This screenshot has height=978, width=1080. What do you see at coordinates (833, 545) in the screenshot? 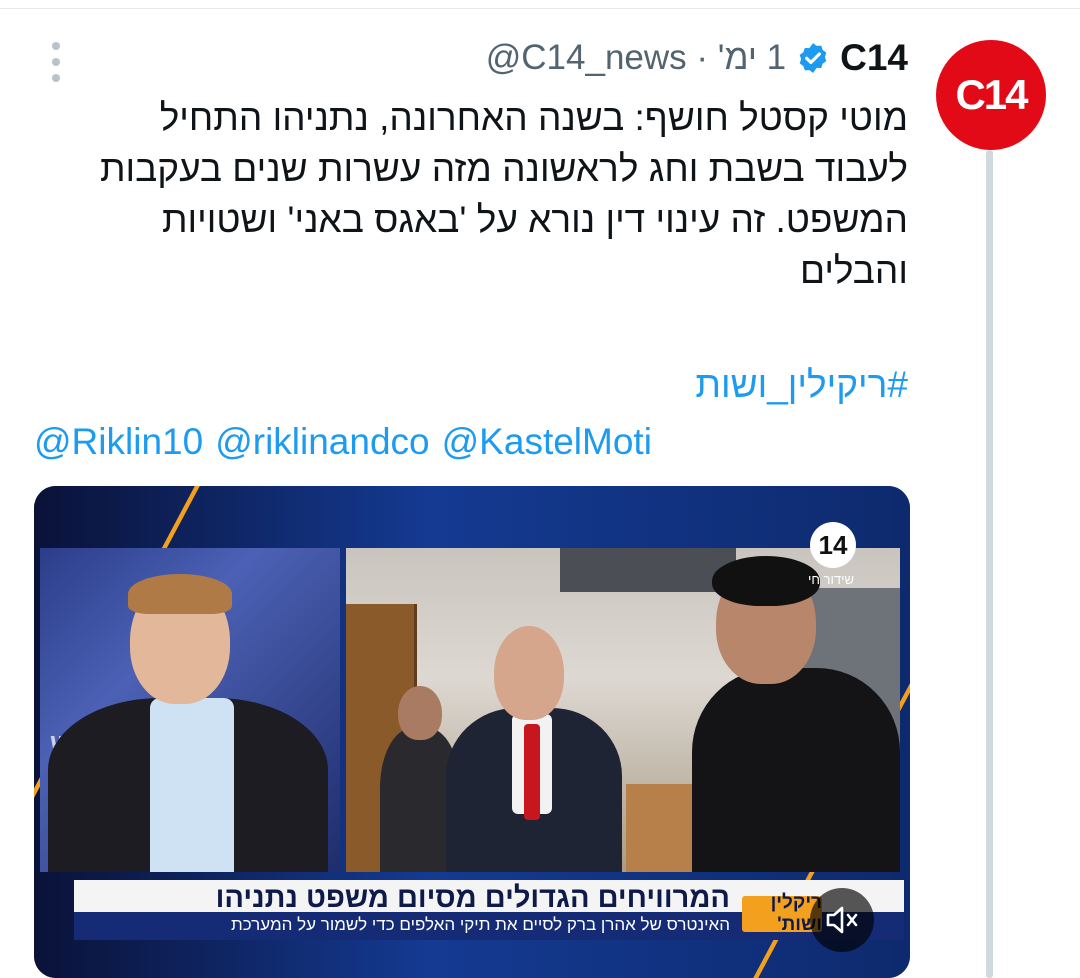
I see `channel-logo: 14` at bounding box center [833, 545].